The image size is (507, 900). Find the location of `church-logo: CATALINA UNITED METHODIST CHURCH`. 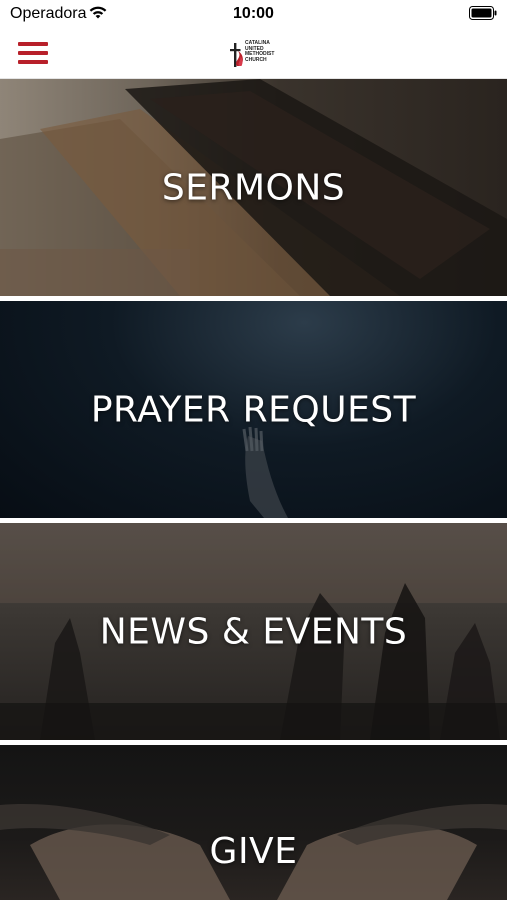

church-logo: CATALINA UNITED METHODIST CHURCH is located at coordinates (258, 54).